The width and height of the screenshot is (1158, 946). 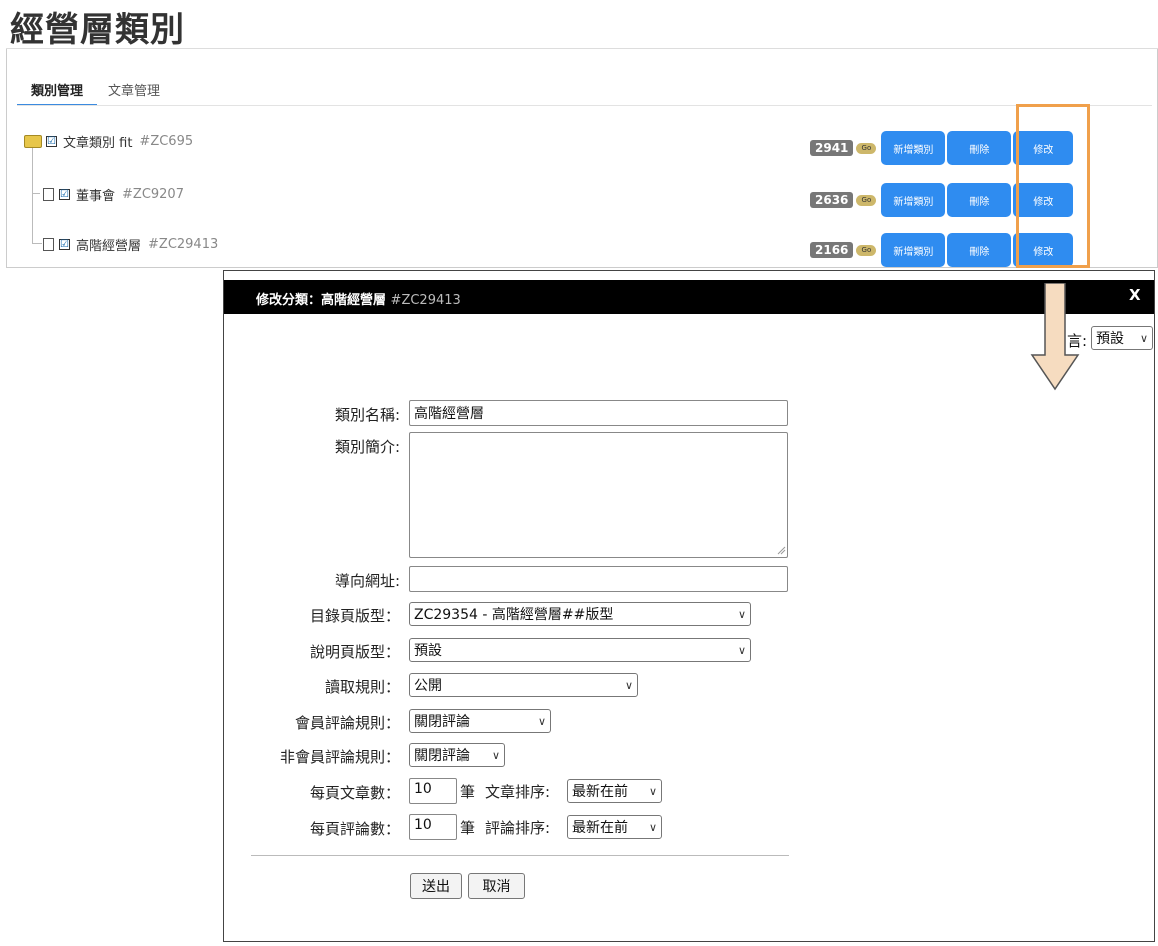 I want to click on tab-category-management: 類別管理, so click(x=57, y=89).